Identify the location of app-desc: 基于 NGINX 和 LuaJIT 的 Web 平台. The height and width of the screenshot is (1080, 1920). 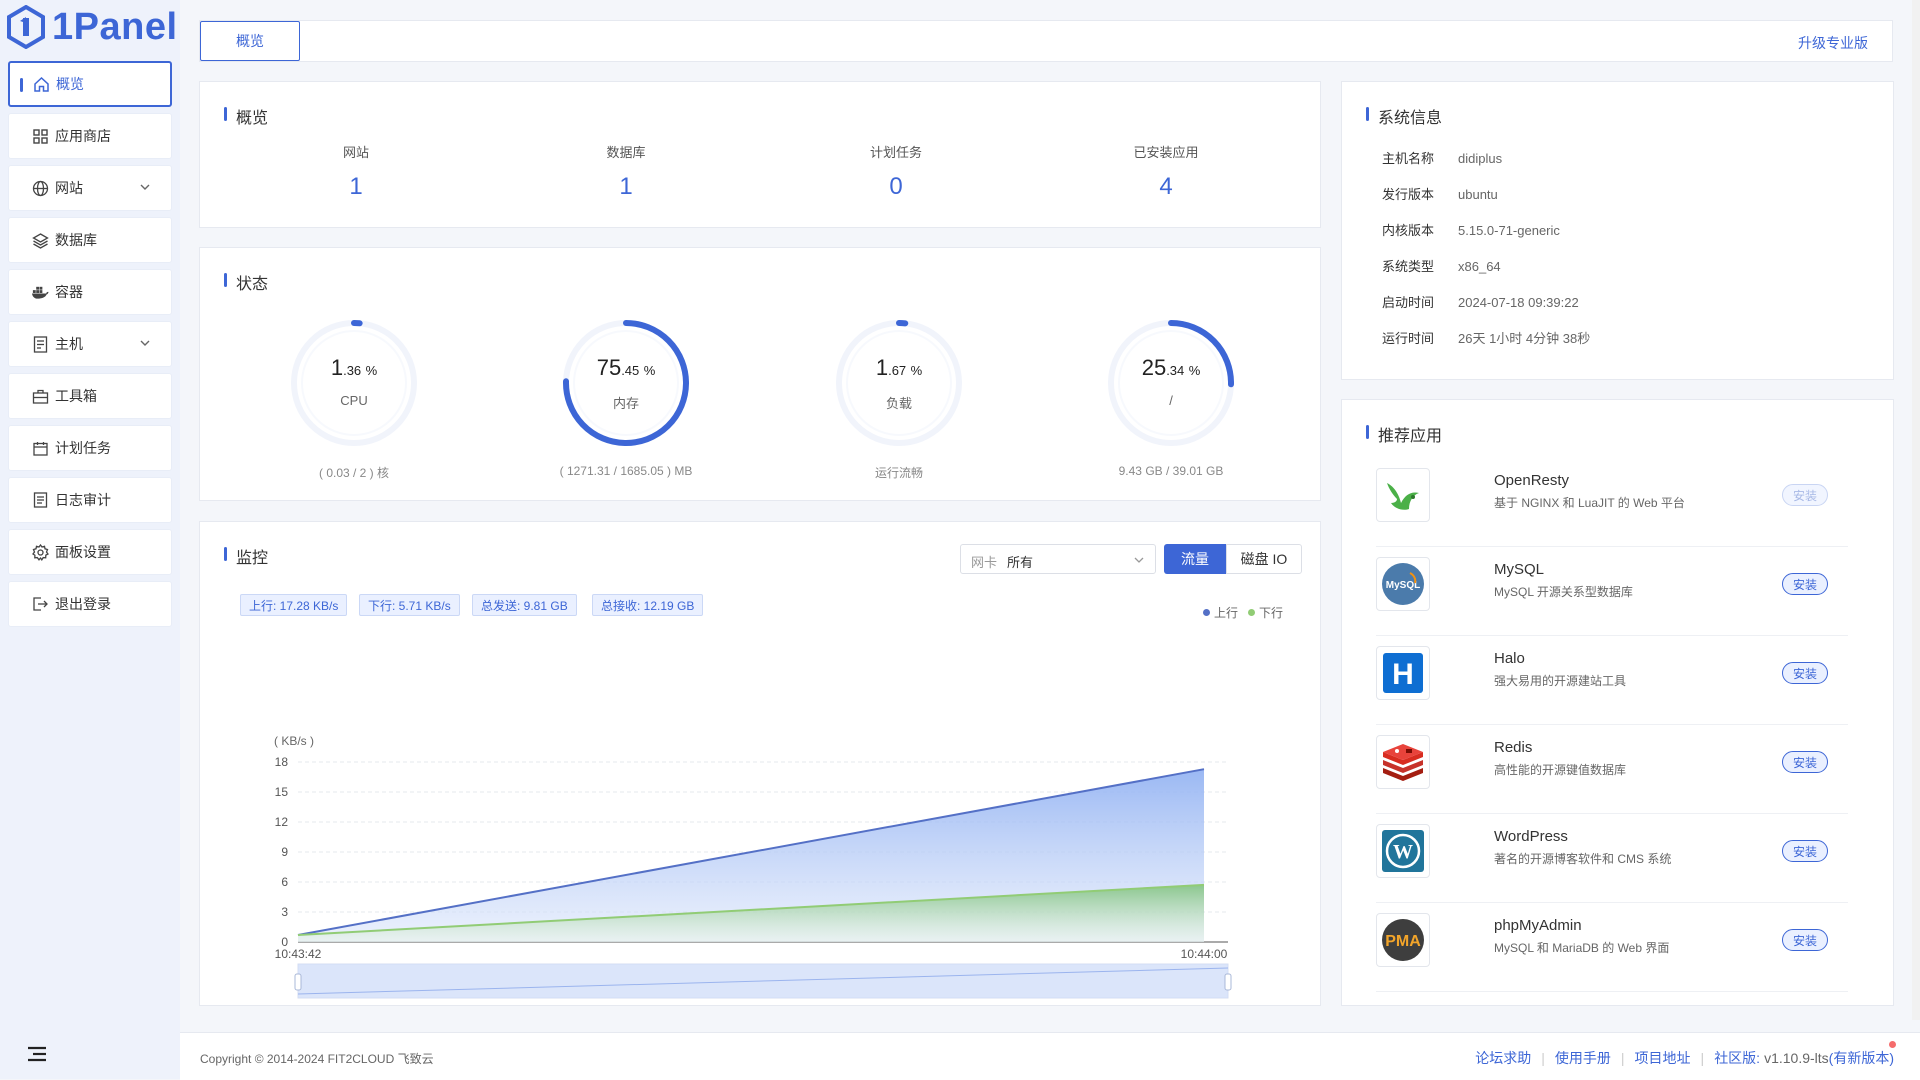
(1589, 502).